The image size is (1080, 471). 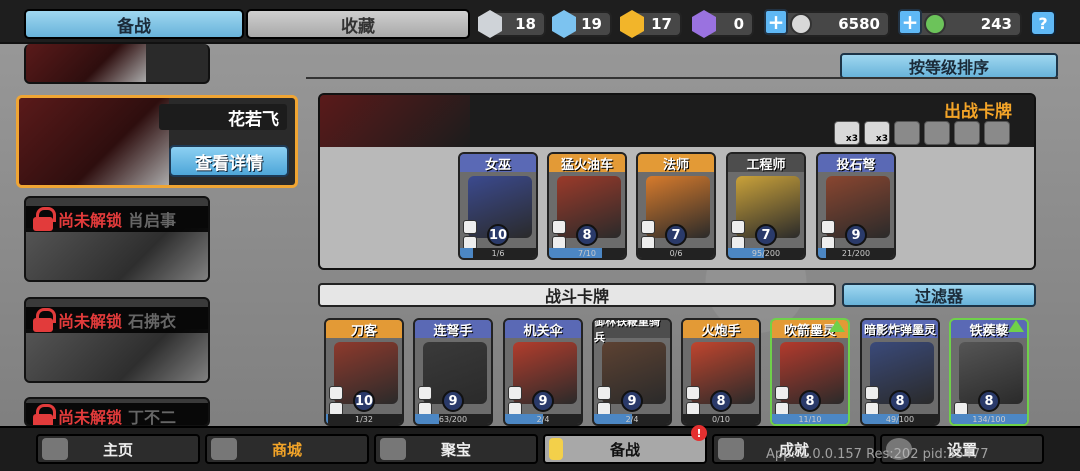 What do you see at coordinates (822, 253) in the screenshot?
I see `progress-fill` at bounding box center [822, 253].